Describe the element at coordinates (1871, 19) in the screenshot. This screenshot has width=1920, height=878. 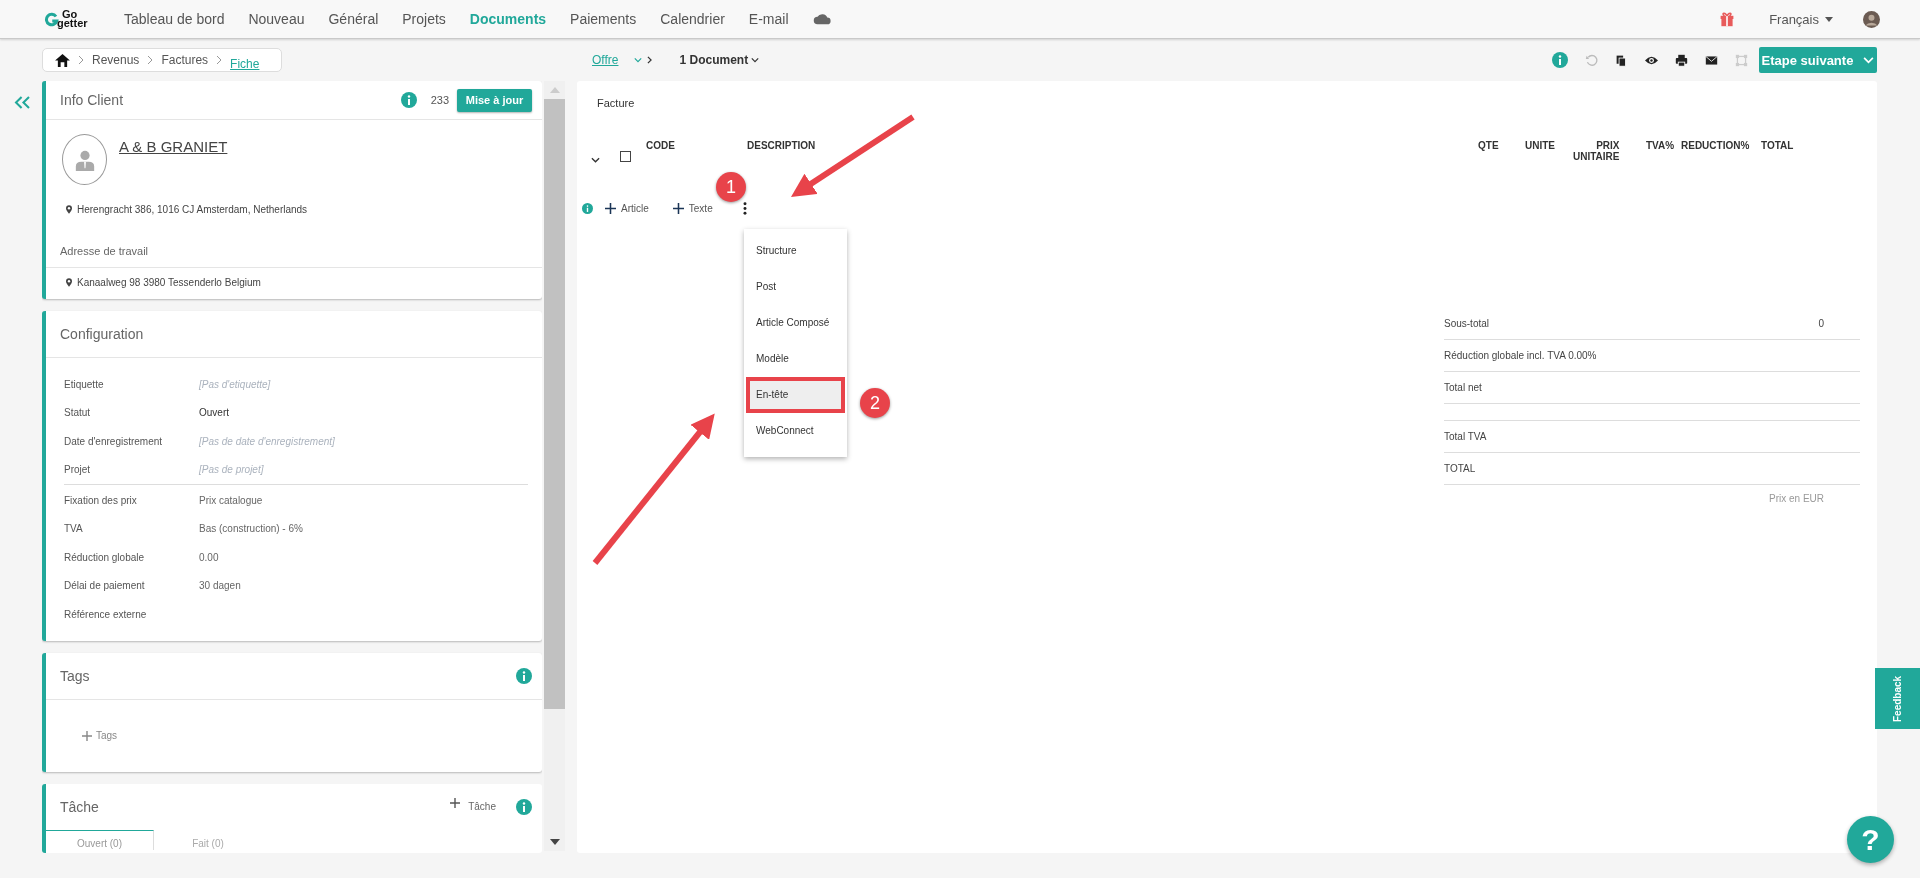
I see `avatar-icon` at that location.